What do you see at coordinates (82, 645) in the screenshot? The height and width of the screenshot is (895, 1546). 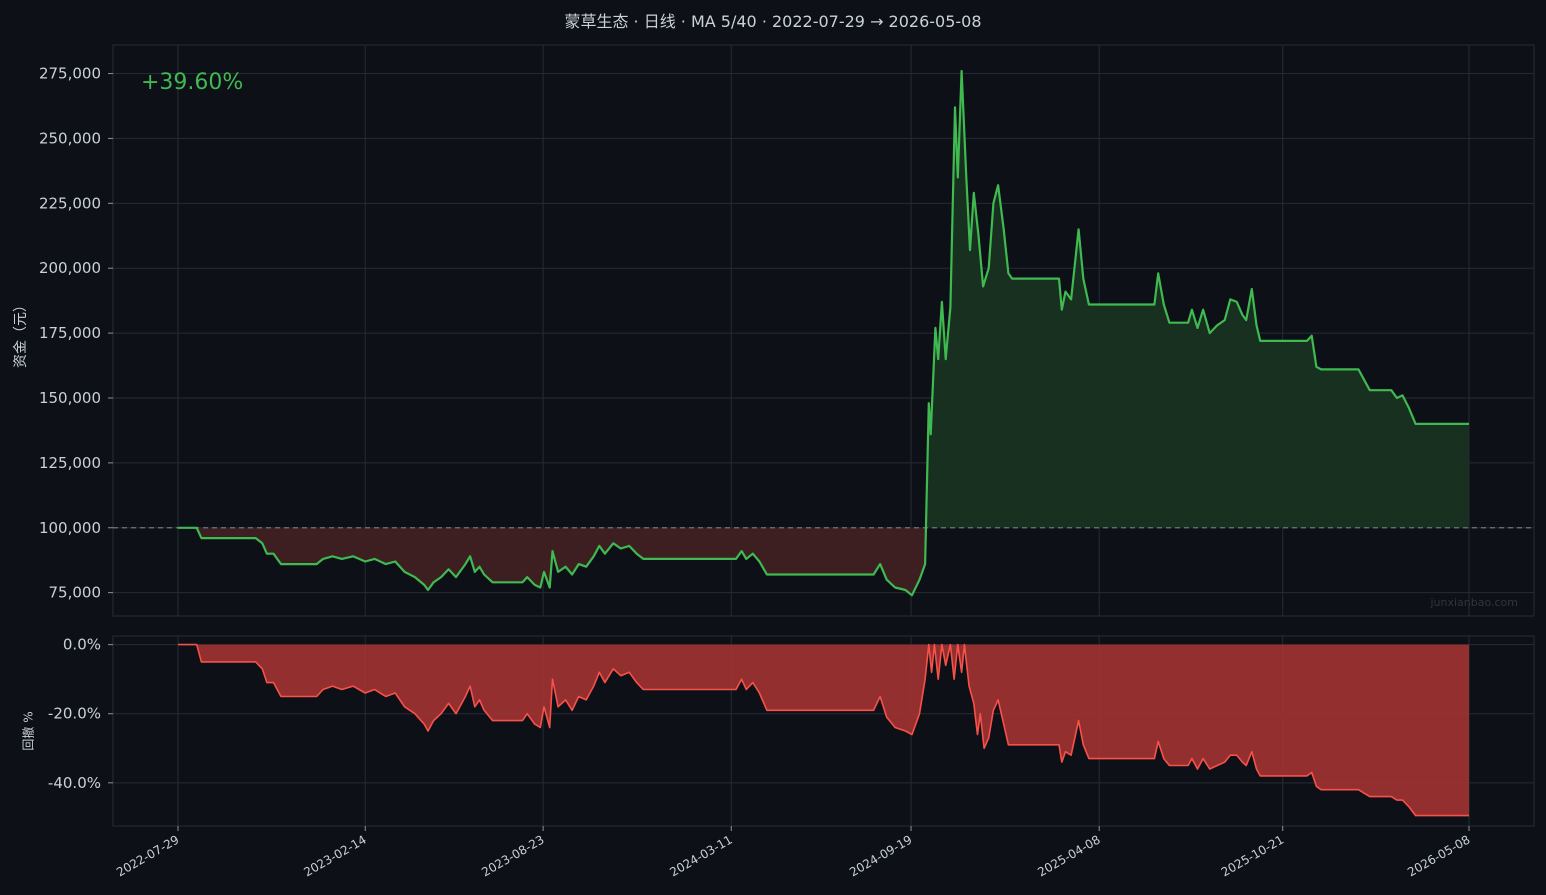 I see `y-tick-label: 0.0%` at bounding box center [82, 645].